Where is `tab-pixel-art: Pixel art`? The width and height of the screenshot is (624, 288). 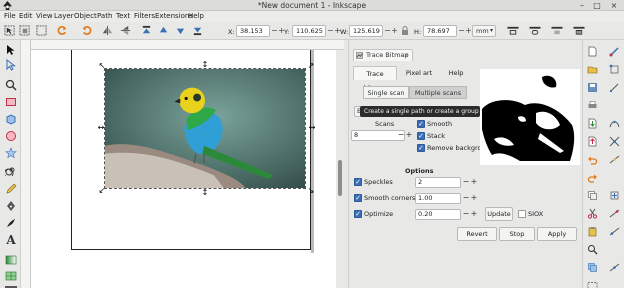
tab-pixel-art: Pixel art is located at coordinates (419, 73).